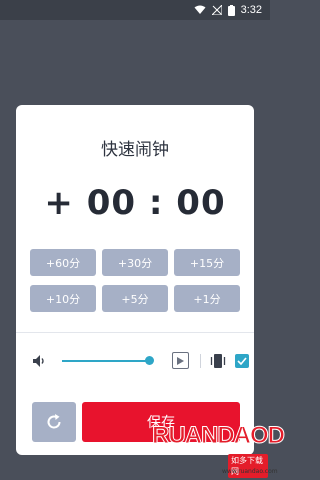 This screenshot has width=320, height=480. What do you see at coordinates (200, 361) in the screenshot?
I see `separator` at bounding box center [200, 361].